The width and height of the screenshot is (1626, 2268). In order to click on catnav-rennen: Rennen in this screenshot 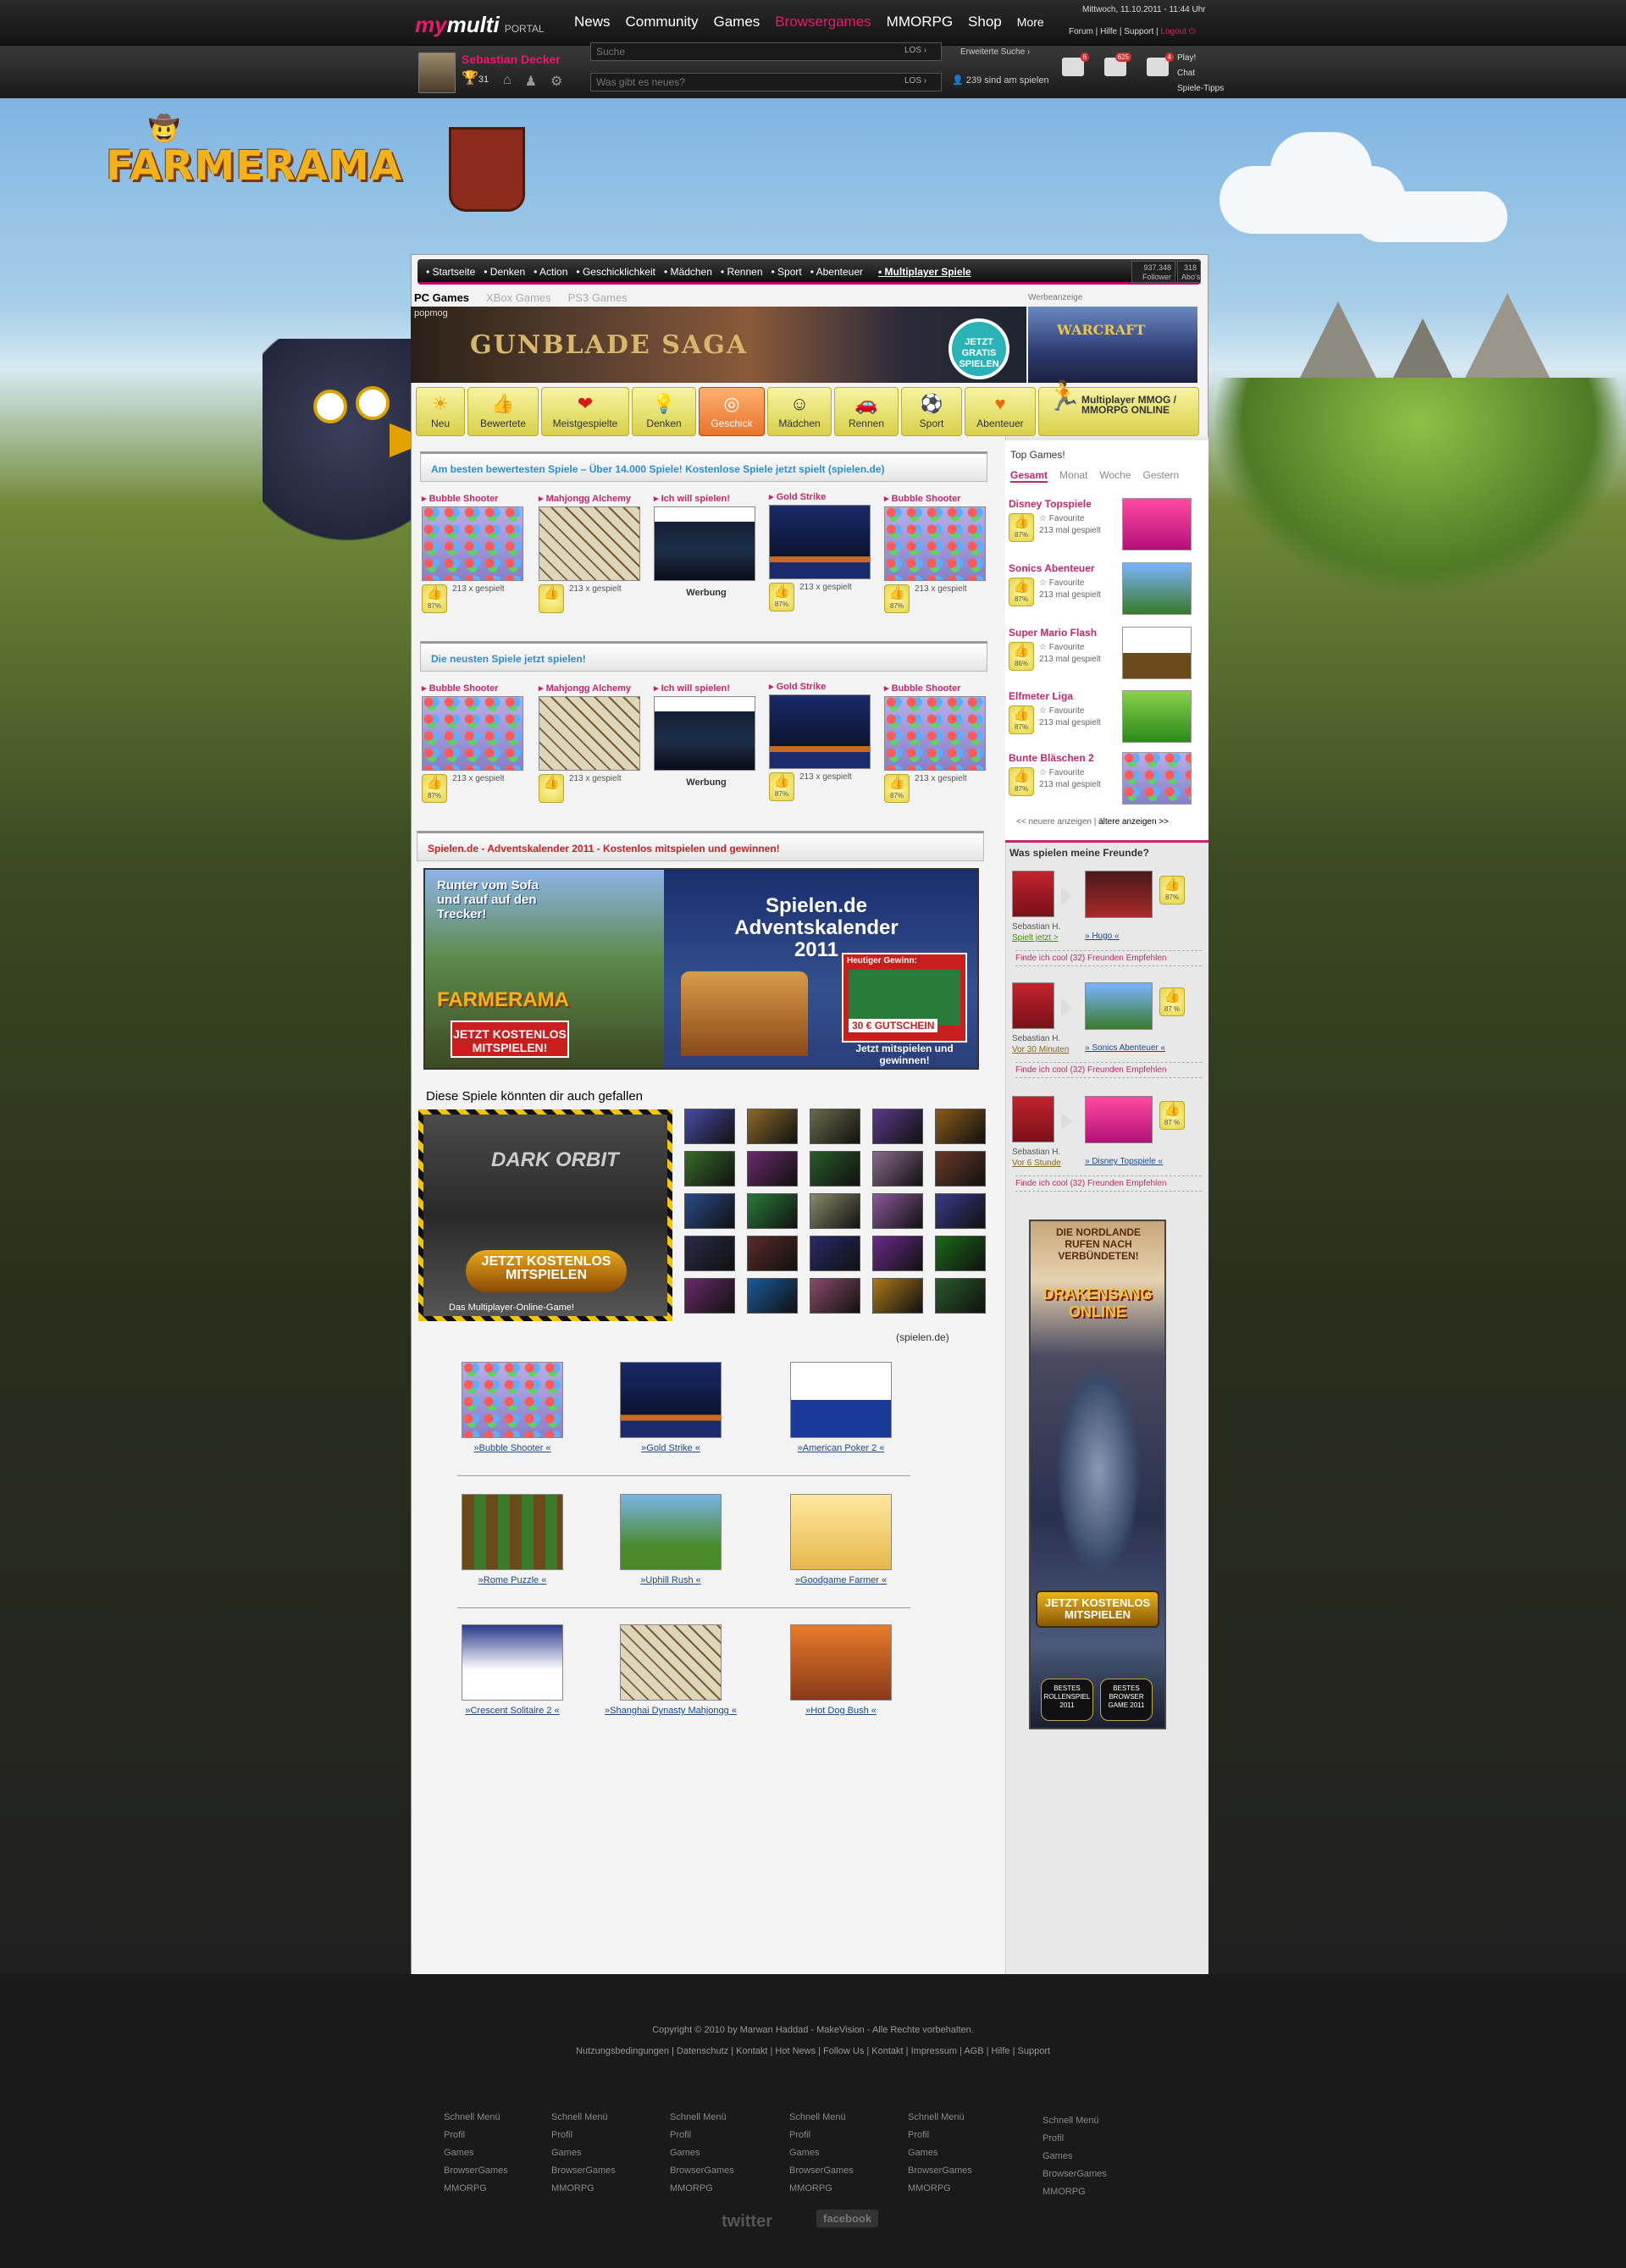, I will do `click(741, 272)`.